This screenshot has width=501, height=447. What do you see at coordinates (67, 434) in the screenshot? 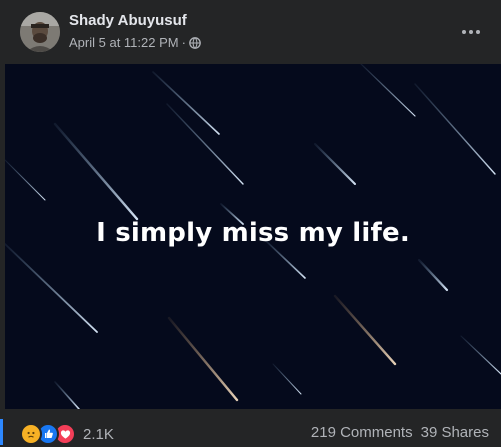
I see `reactions-summary: 2.1K` at bounding box center [67, 434].